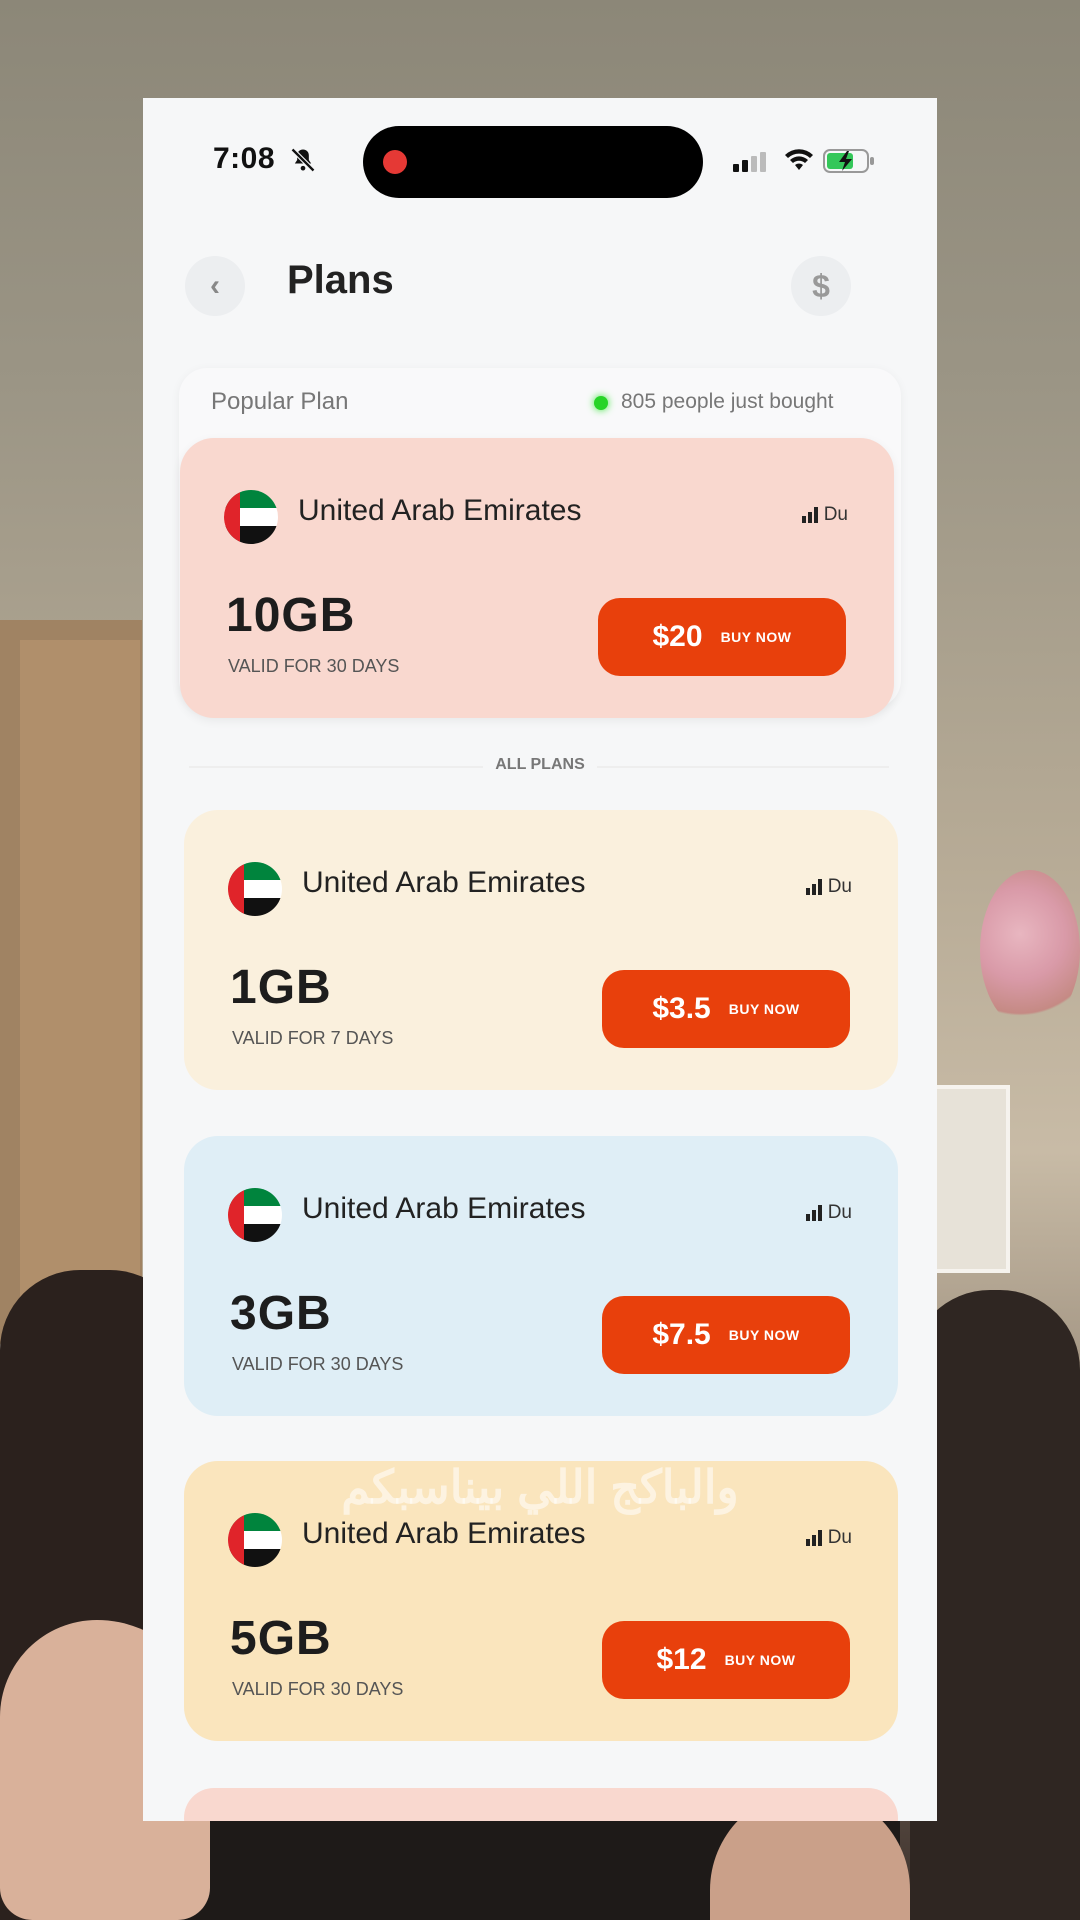  I want to click on plan-price: $3.5, so click(681, 1008).